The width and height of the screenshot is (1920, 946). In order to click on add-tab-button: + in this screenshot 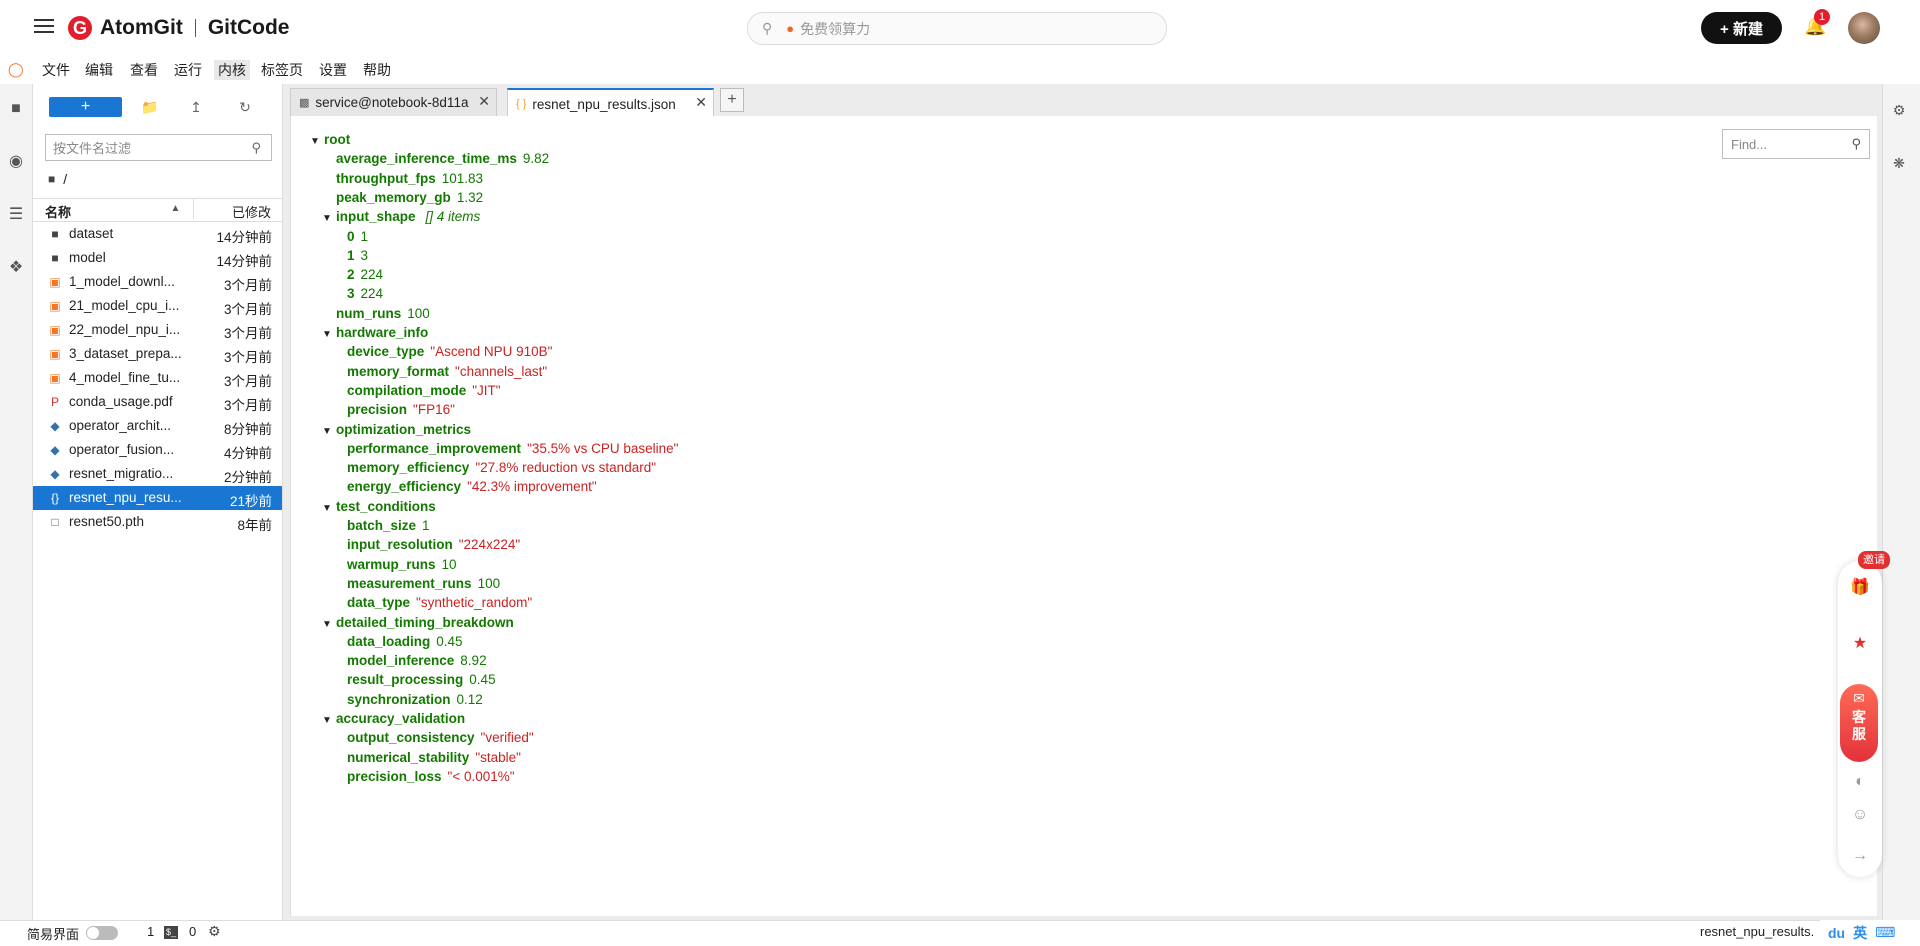, I will do `click(732, 100)`.